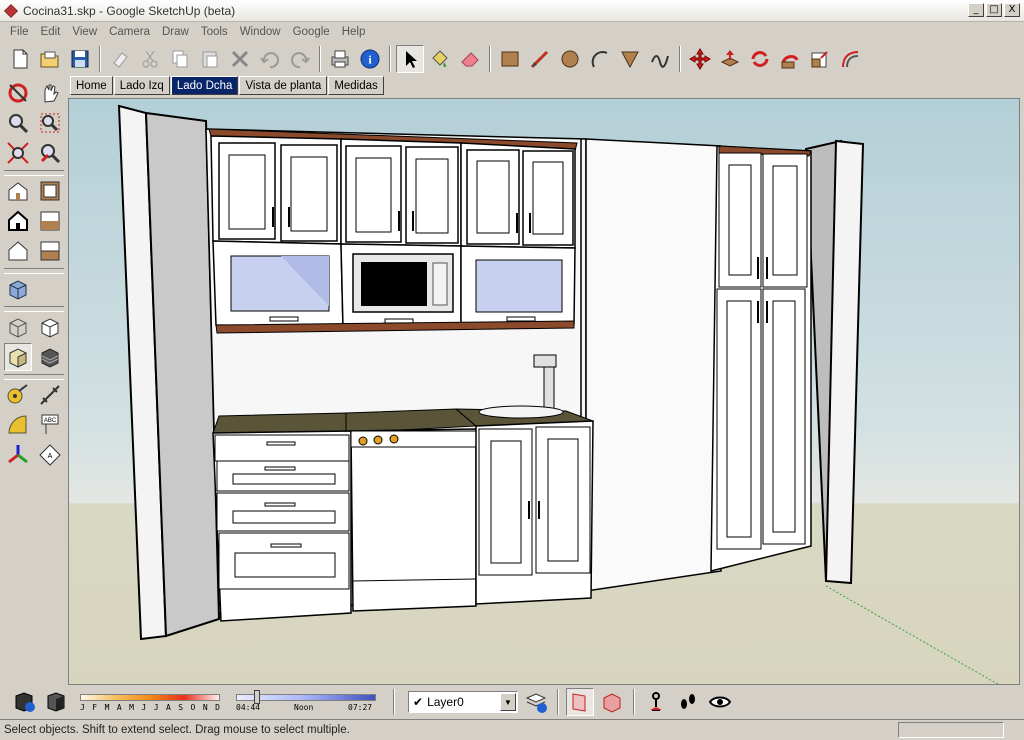 Image resolution: width=1024 pixels, height=740 pixels. I want to click on chevron-down-icon: ▼, so click(508, 702).